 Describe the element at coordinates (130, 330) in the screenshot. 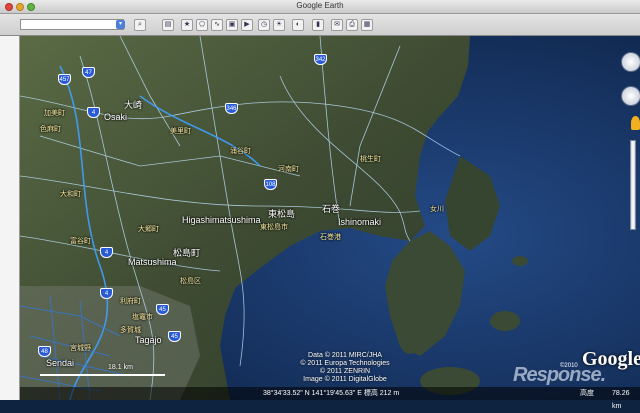

I see `place-label-tagajo-jp: 多賀城` at that location.